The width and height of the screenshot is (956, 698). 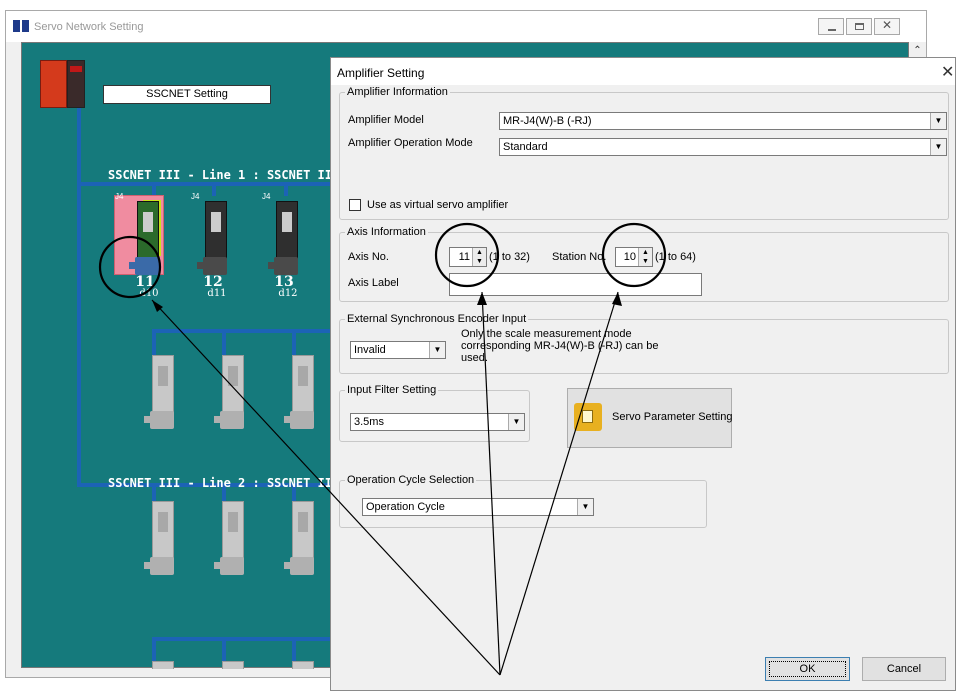 What do you see at coordinates (509, 257) in the screenshot?
I see `axis-no-range: (1 to 32)` at bounding box center [509, 257].